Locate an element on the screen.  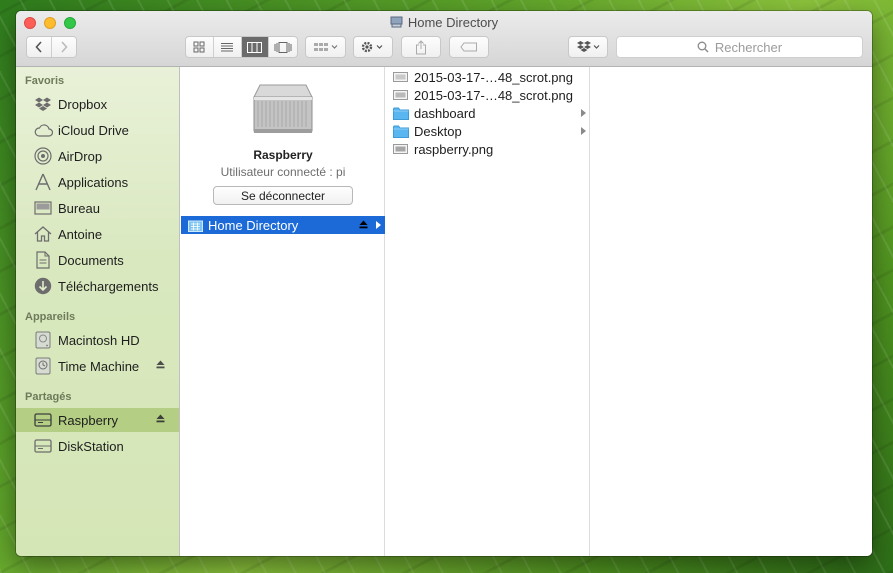
folder-name: Desktop is located at coordinates (438, 131).